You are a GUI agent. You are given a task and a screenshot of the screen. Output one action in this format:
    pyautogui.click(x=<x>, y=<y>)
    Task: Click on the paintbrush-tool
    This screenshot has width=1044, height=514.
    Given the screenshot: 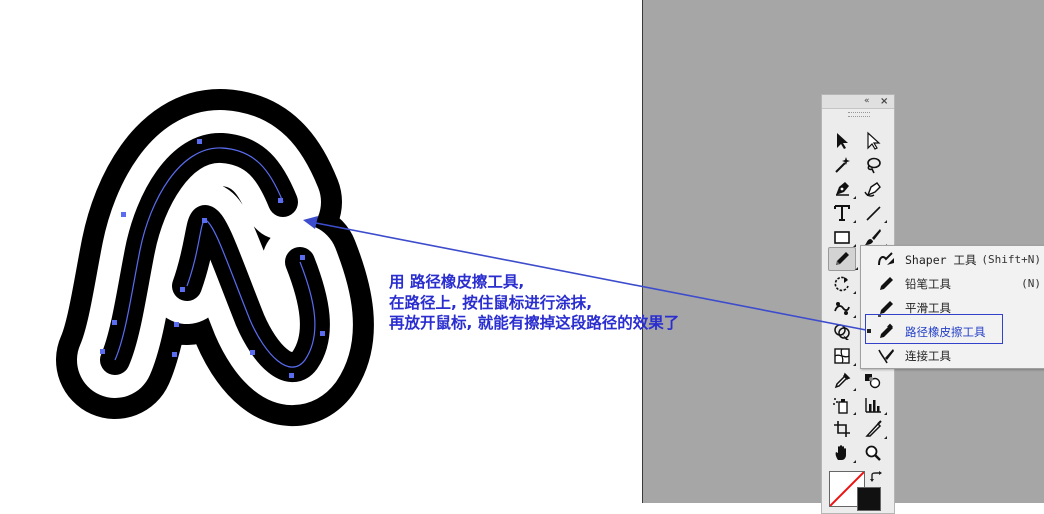 What is the action you would take?
    pyautogui.click(x=874, y=236)
    